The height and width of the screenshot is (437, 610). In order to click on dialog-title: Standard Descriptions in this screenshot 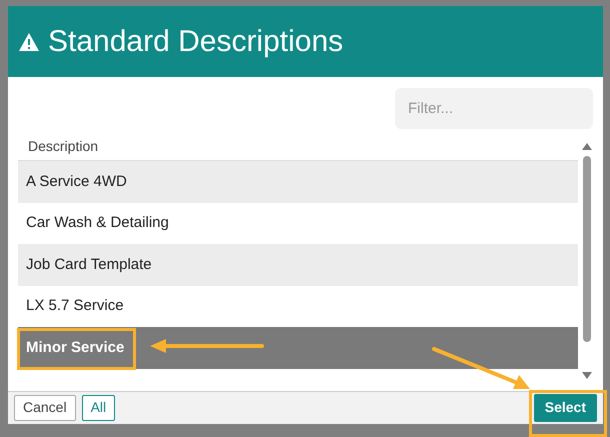, I will do `click(196, 41)`.